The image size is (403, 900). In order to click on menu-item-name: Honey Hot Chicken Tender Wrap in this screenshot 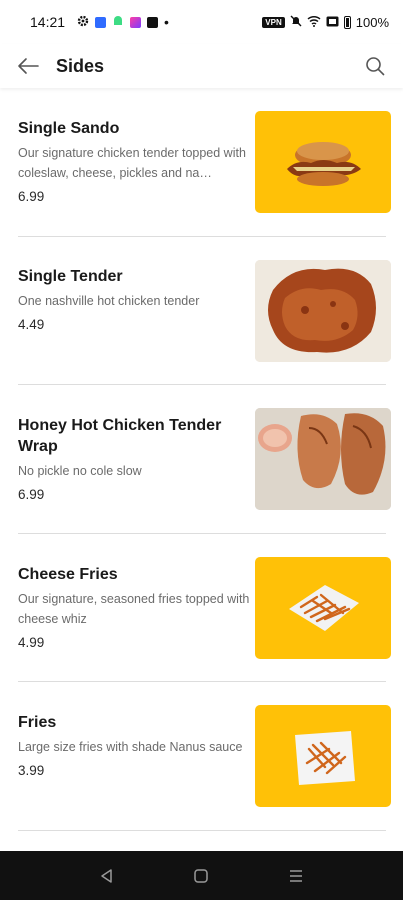, I will do `click(120, 436)`.